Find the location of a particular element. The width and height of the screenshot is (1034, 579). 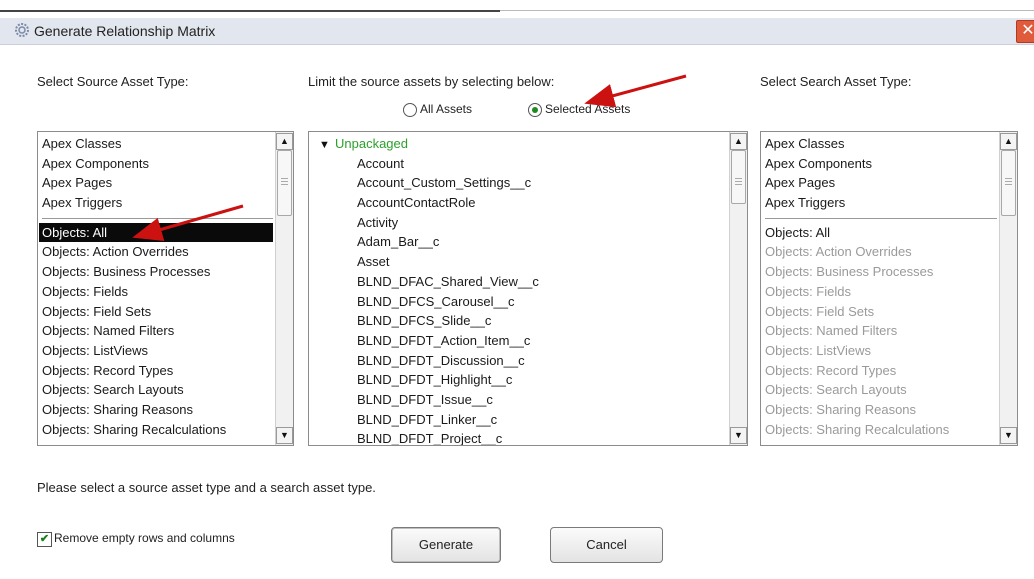

annotation-arrow-source is located at coordinates (188, 222).